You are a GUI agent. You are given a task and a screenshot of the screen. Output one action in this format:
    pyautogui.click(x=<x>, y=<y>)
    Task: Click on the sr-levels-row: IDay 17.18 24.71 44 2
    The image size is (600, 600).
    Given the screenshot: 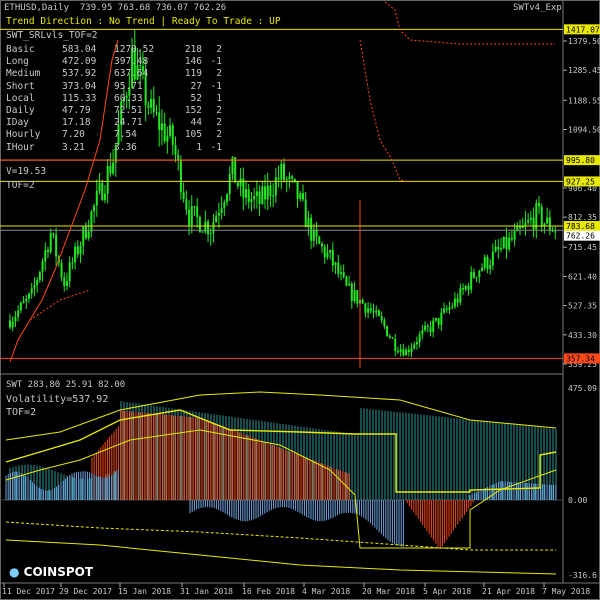 What is the action you would take?
    pyautogui.click(x=114, y=123)
    